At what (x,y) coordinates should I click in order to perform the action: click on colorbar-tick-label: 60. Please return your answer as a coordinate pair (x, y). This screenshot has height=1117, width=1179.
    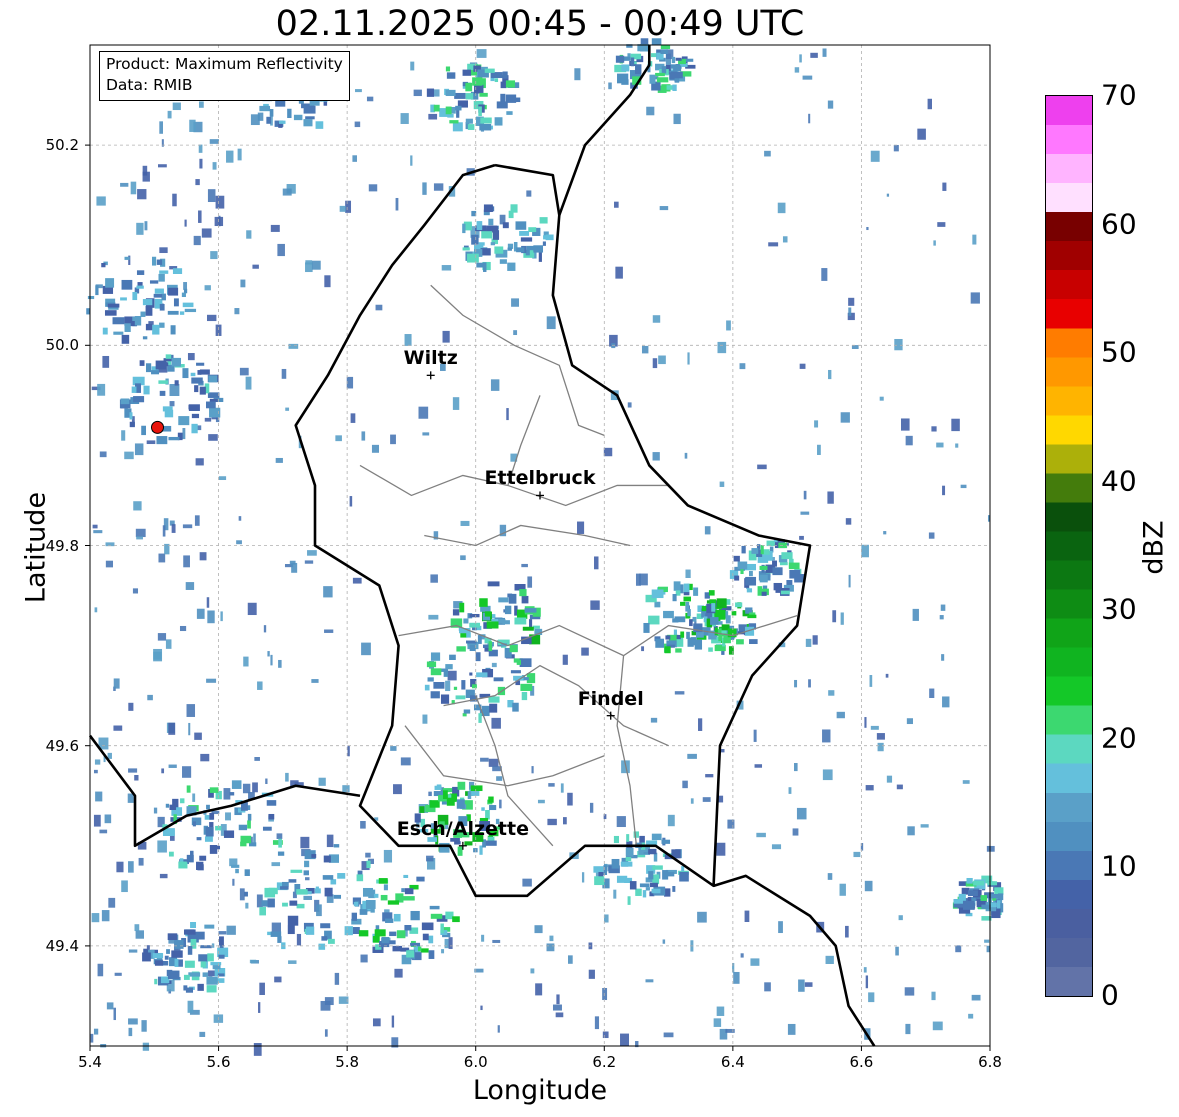
    Looking at the image, I should click on (1119, 224).